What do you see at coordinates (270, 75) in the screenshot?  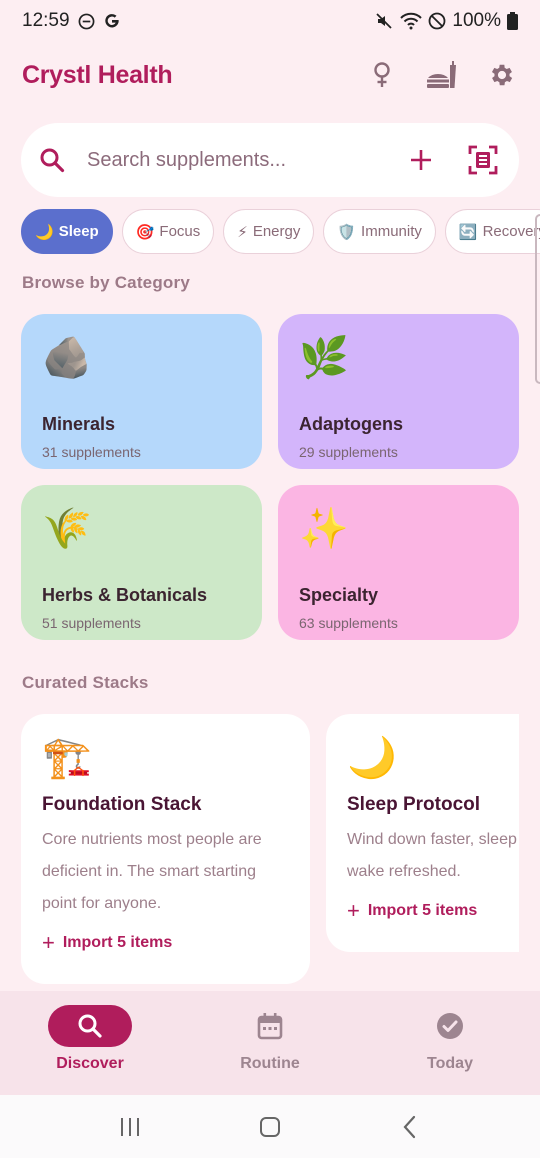 I see `app-header: Crystl Health` at bounding box center [270, 75].